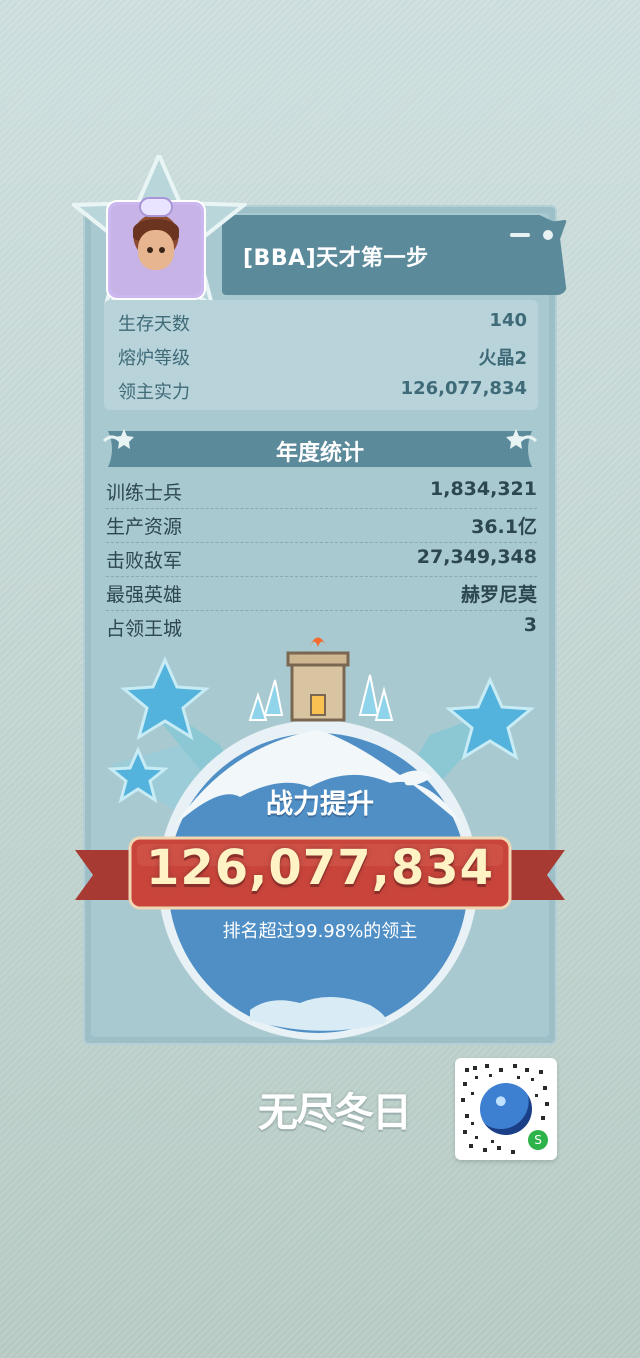 This screenshot has height=1358, width=640. What do you see at coordinates (335, 1113) in the screenshot?
I see `game-logo: 无尽冬日` at bounding box center [335, 1113].